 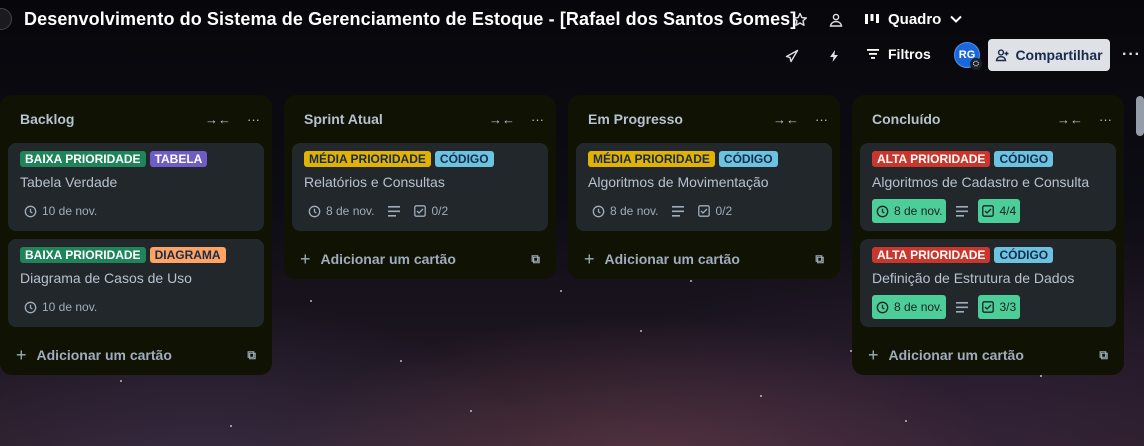 I want to click on horizontal-scroll-handle, so click(x=1140, y=116).